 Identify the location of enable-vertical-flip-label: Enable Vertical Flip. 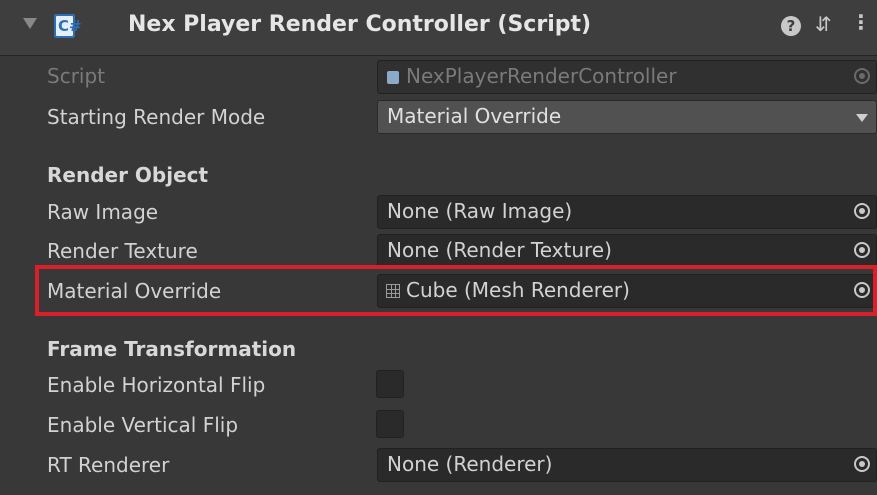
(143, 425).